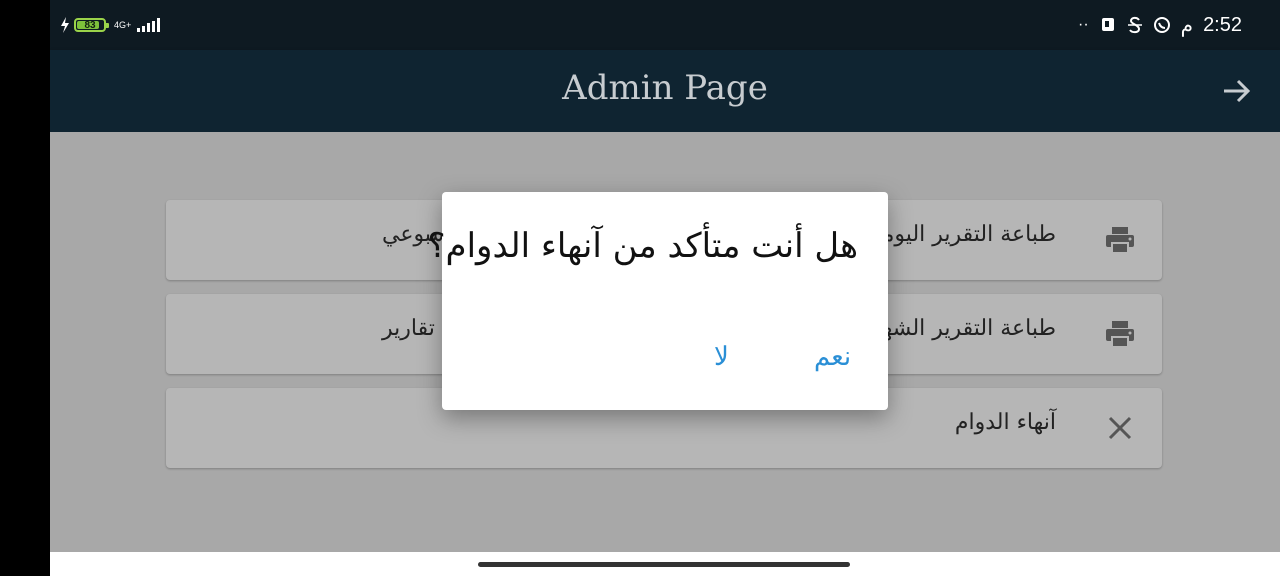 This screenshot has height=576, width=1280. What do you see at coordinates (1187, 25) in the screenshot?
I see `am-pm: م` at bounding box center [1187, 25].